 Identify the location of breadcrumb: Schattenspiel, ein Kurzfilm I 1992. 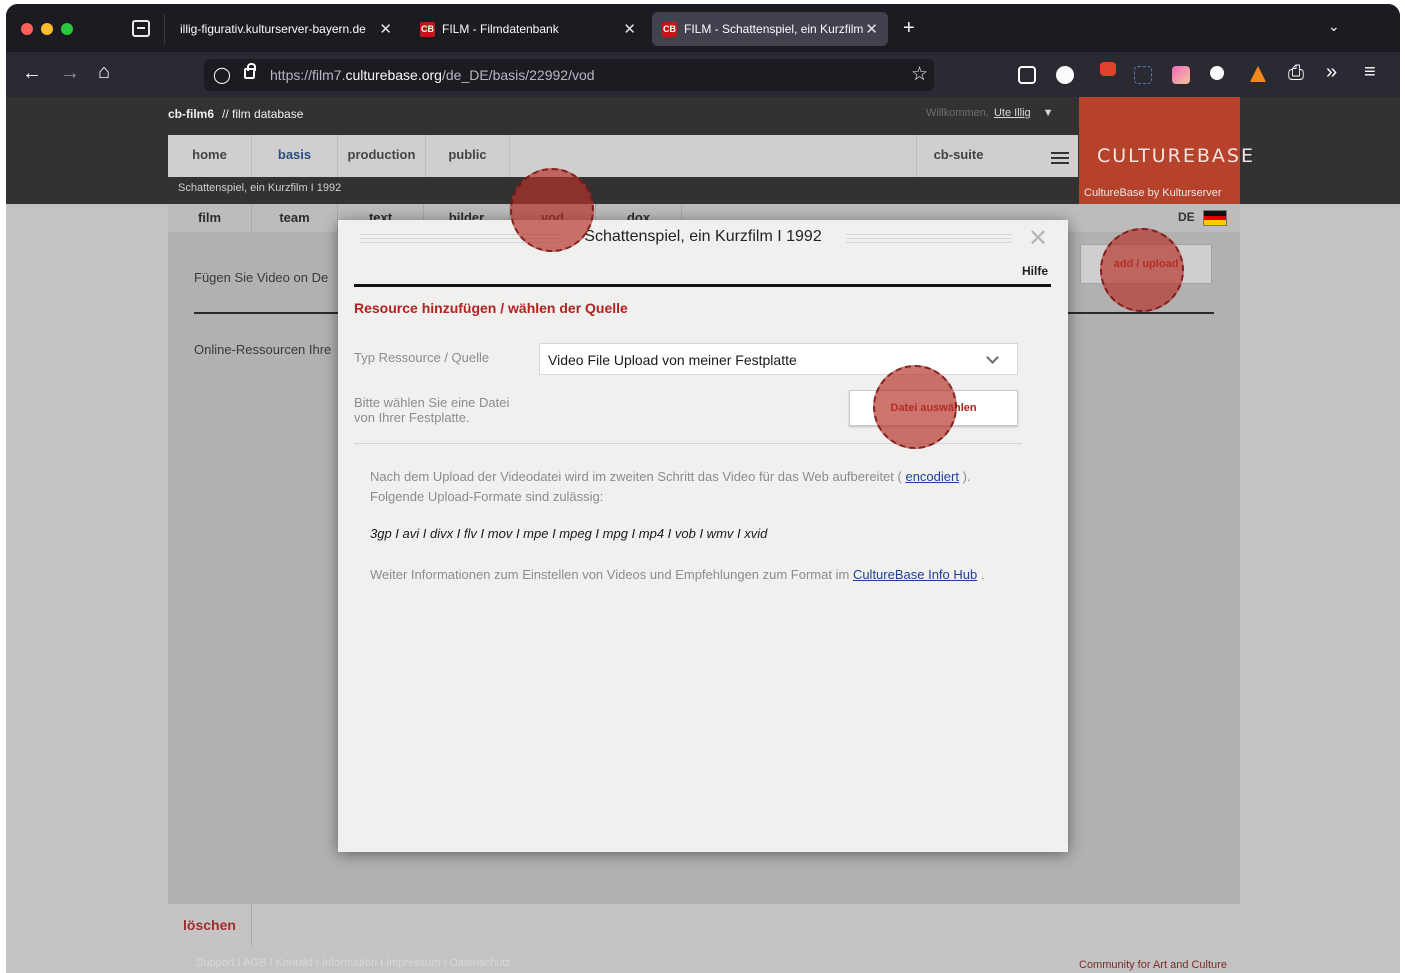
(260, 188).